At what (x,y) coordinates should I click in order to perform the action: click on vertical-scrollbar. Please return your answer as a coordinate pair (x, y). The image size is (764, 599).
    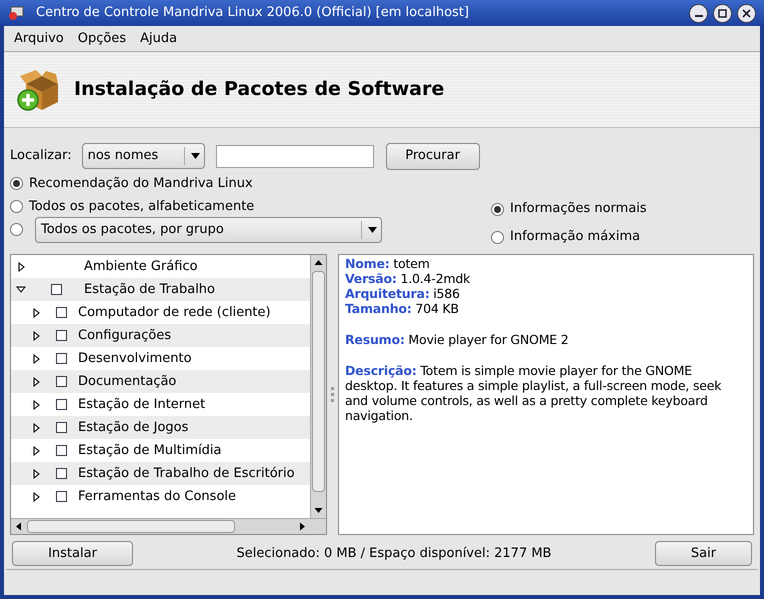
    Looking at the image, I should click on (318, 386).